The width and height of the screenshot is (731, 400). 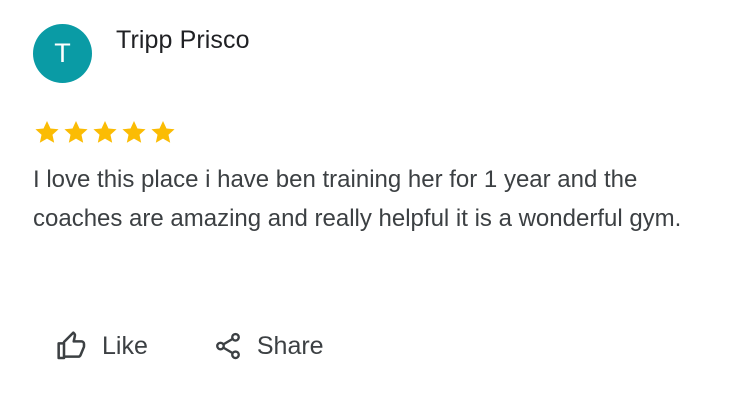 What do you see at coordinates (183, 40) in the screenshot?
I see `reviewer-name: Tripp Prisco` at bounding box center [183, 40].